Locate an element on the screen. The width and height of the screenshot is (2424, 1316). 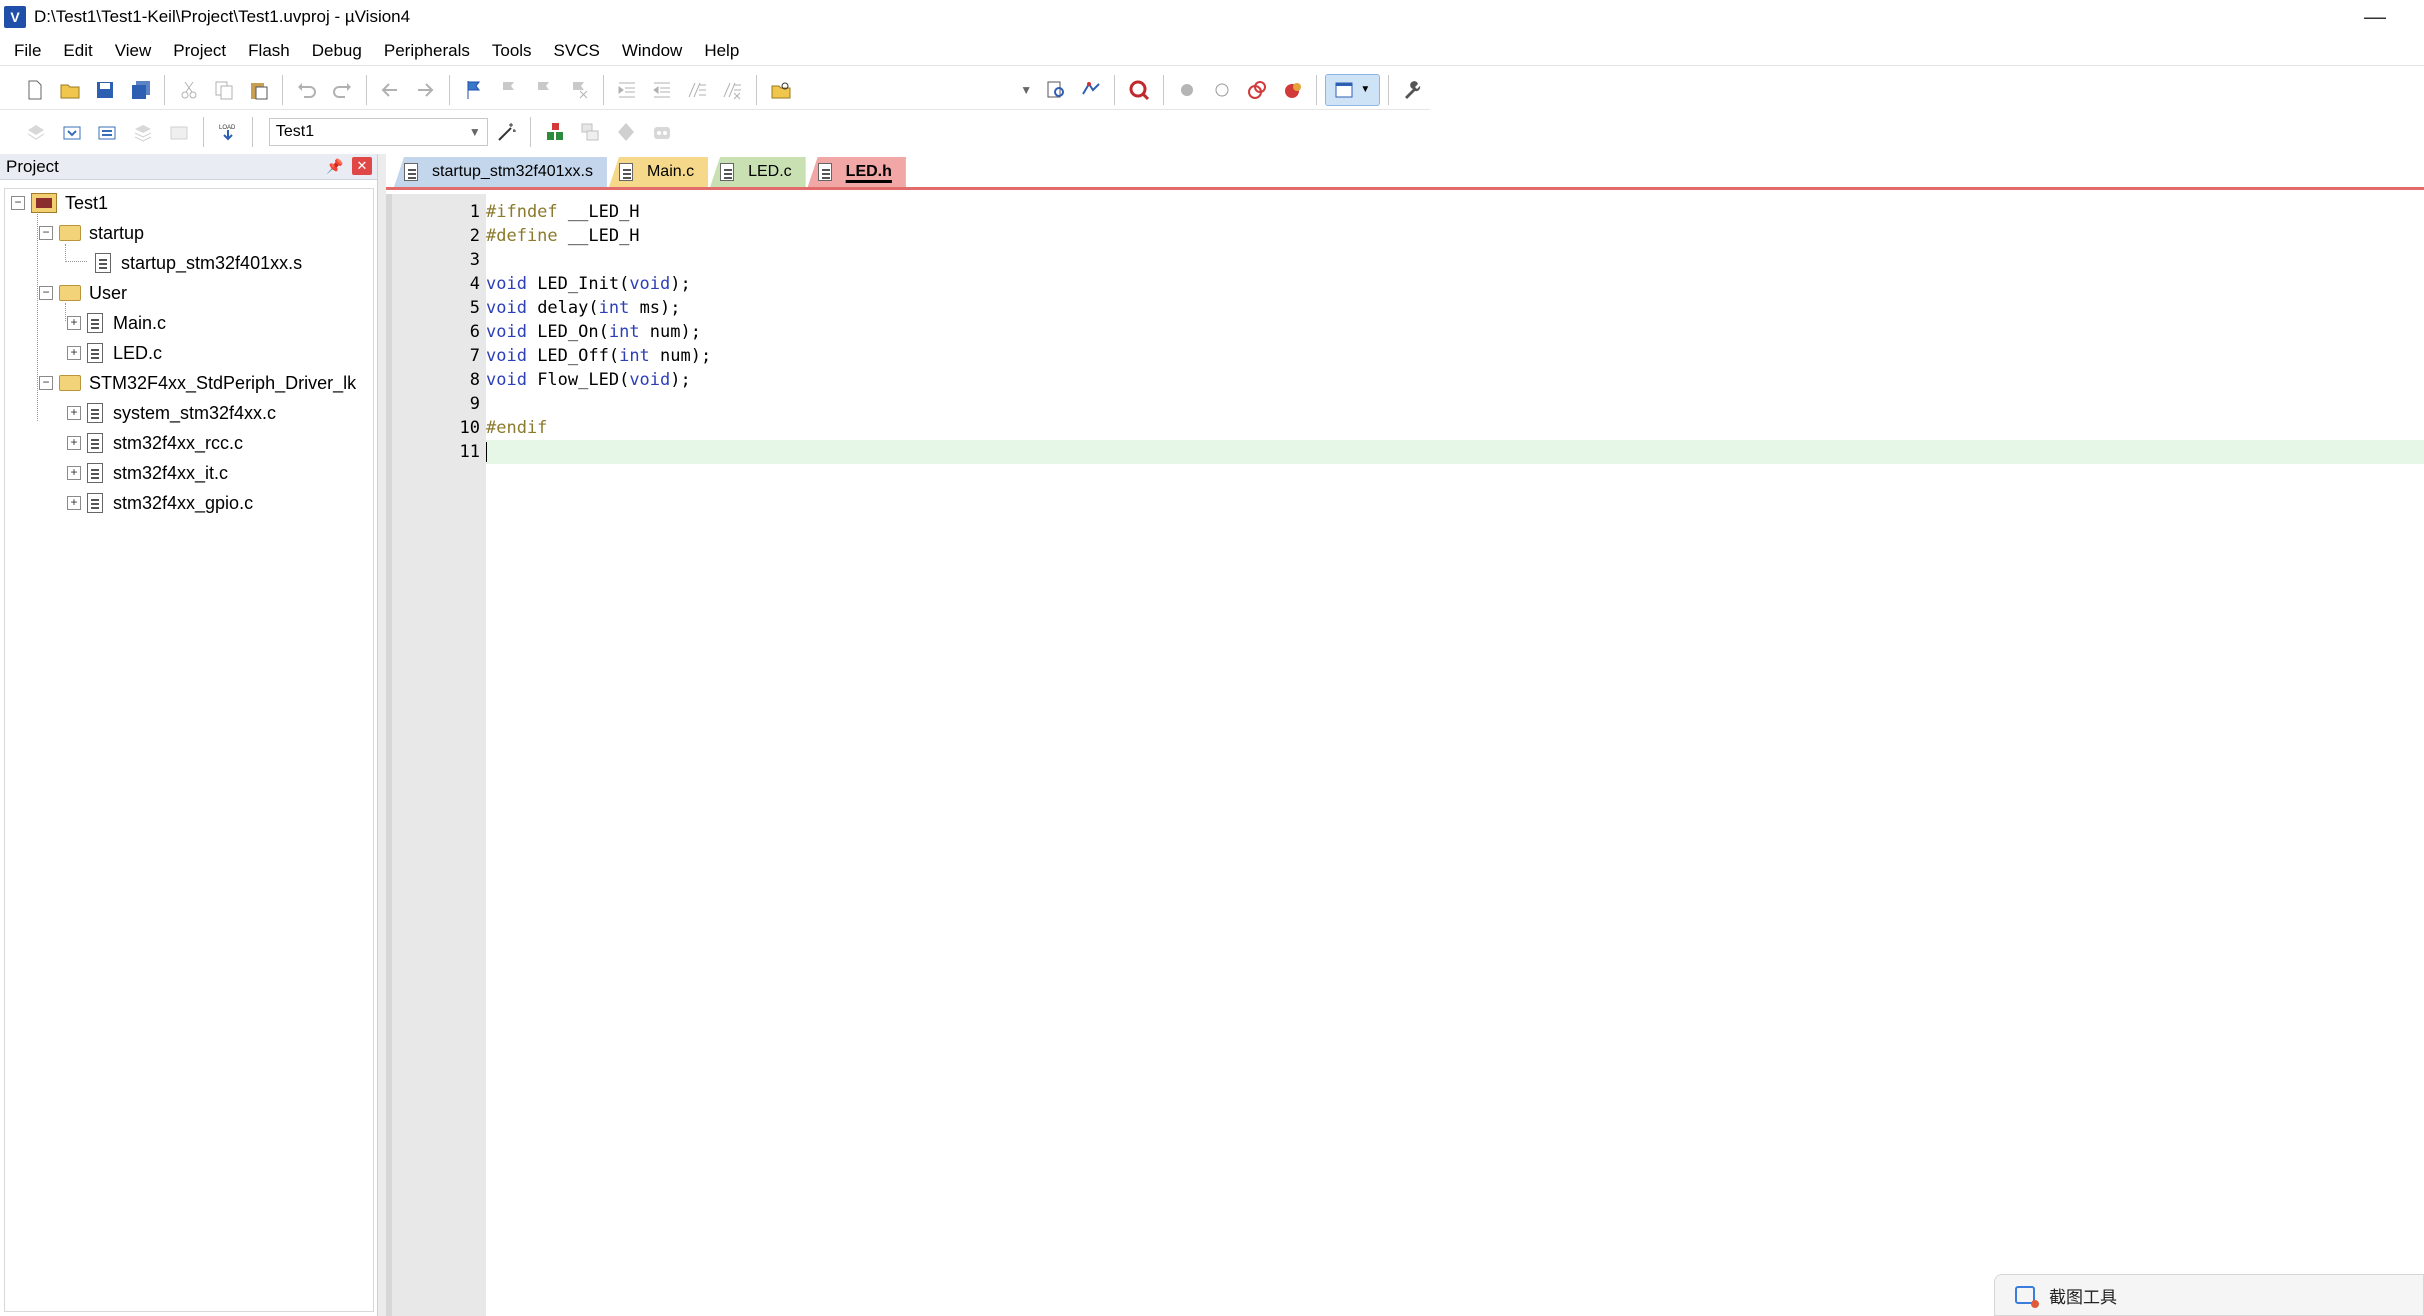
save-all-button is located at coordinates (140, 90).